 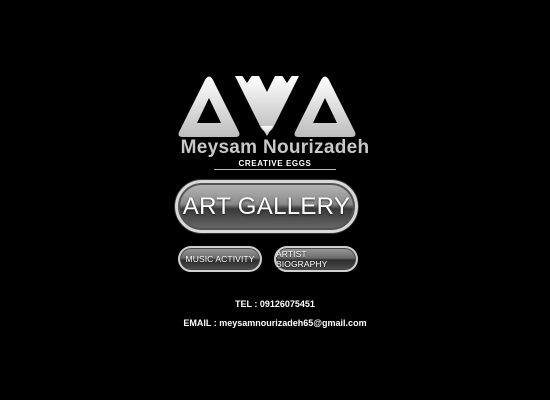 What do you see at coordinates (325, 106) in the screenshot?
I see `logo-letter-a-right` at bounding box center [325, 106].